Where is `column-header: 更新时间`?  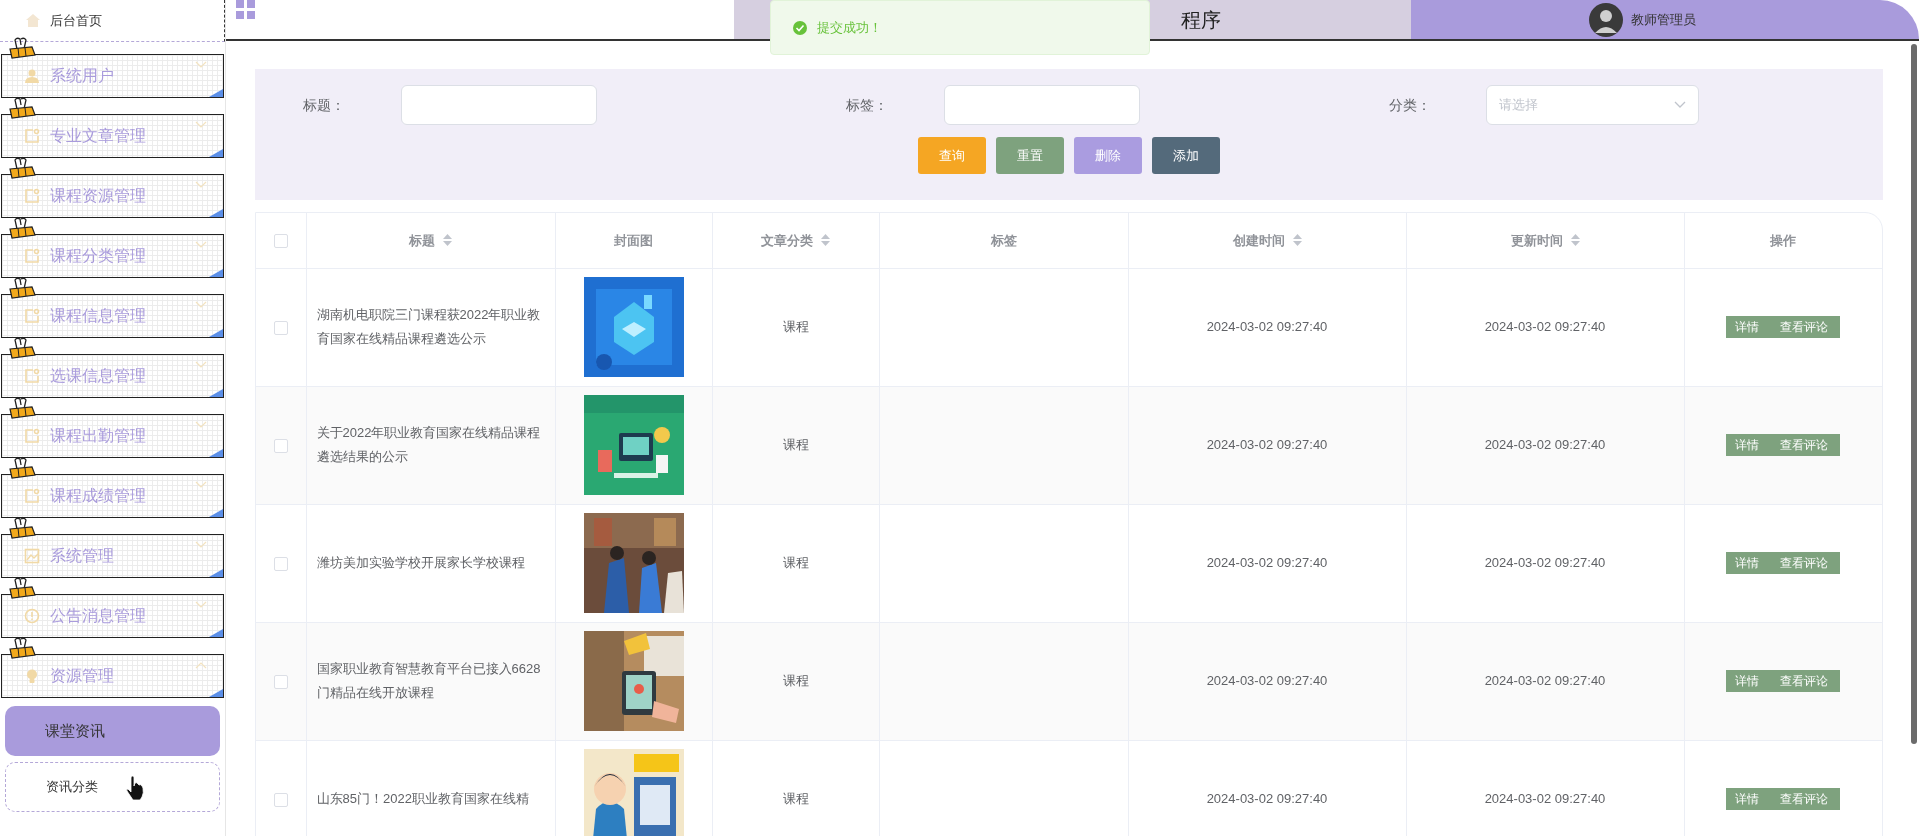
column-header: 更新时间 is located at coordinates (1536, 240).